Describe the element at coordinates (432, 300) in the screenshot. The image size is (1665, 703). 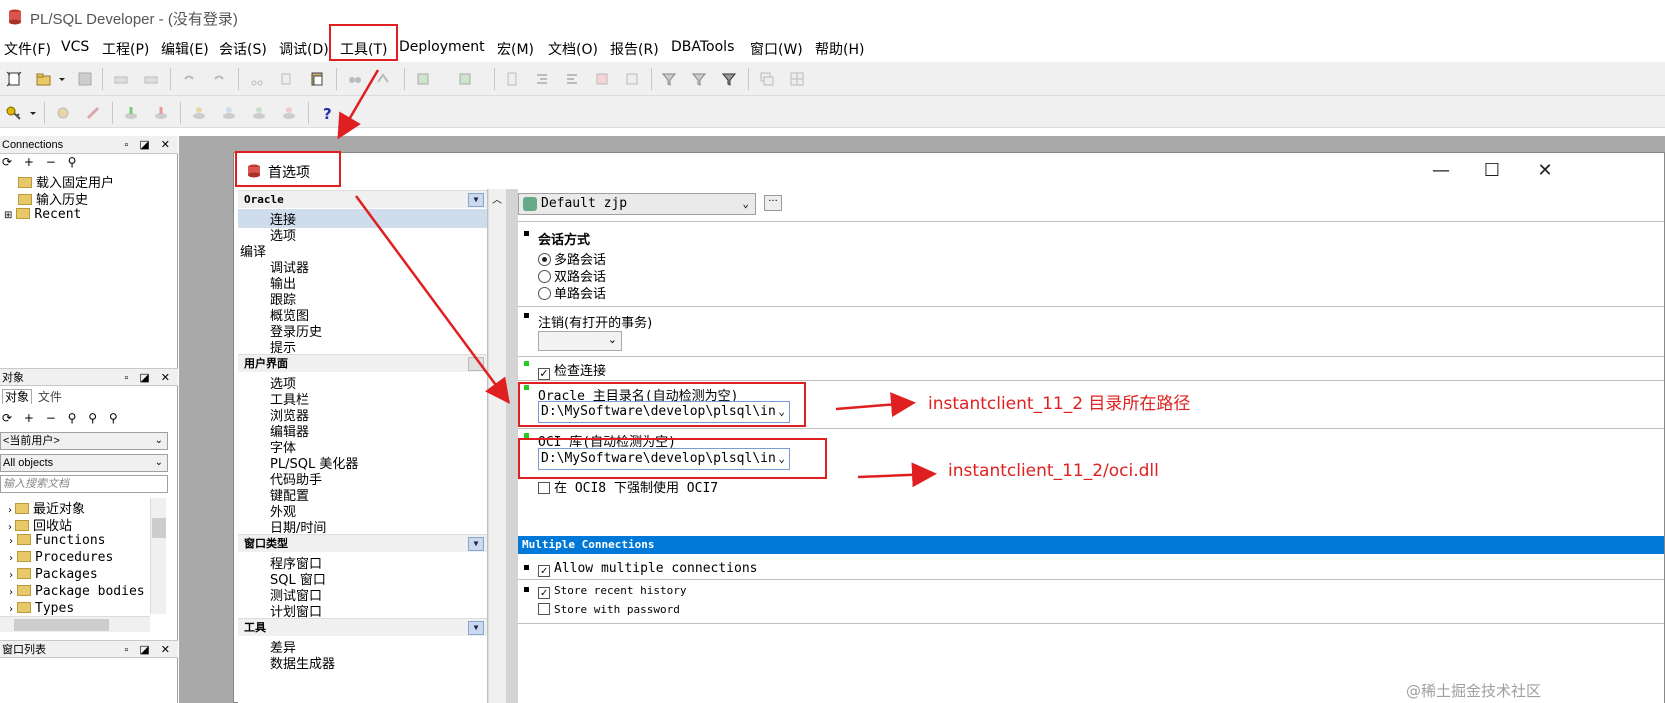
I see `arrow-nav-to-field` at that location.